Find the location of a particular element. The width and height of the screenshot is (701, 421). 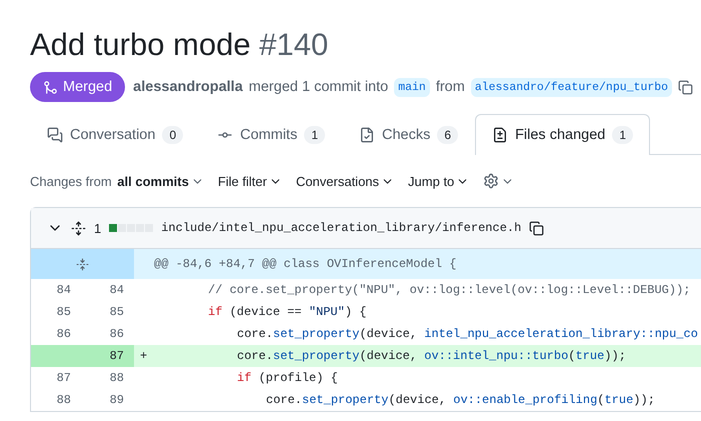

settings-icon is located at coordinates (491, 181).